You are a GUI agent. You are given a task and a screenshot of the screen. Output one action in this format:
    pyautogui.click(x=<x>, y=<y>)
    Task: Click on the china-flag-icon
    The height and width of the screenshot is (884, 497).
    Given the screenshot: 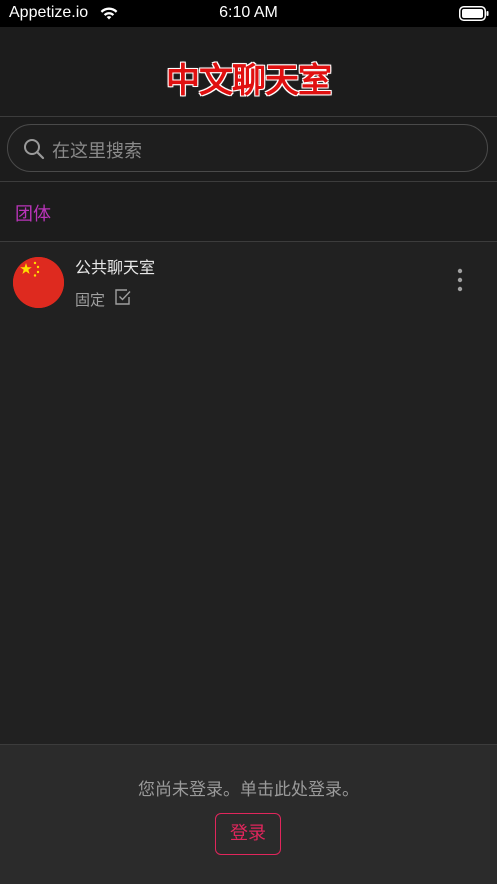 What is the action you would take?
    pyautogui.click(x=38, y=282)
    